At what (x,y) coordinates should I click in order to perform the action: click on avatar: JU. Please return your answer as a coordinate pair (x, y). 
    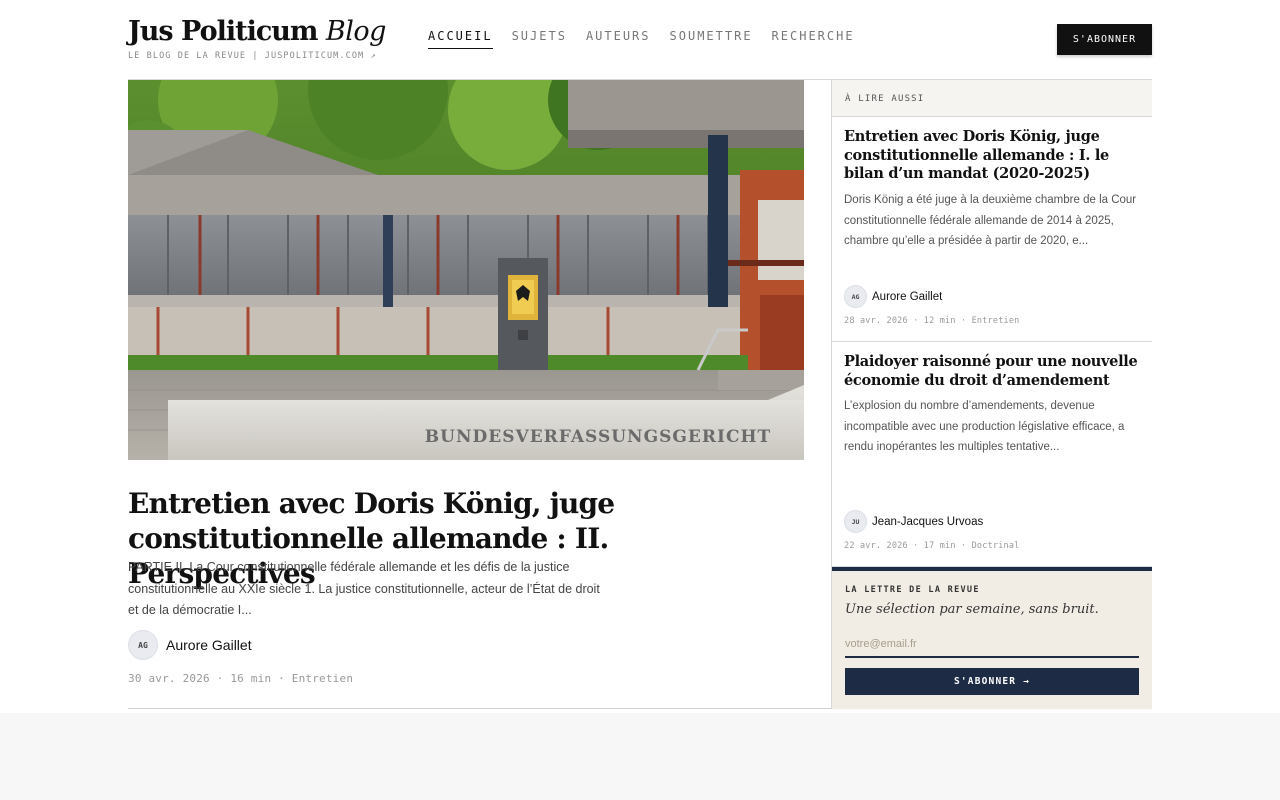
    Looking at the image, I should click on (855, 521).